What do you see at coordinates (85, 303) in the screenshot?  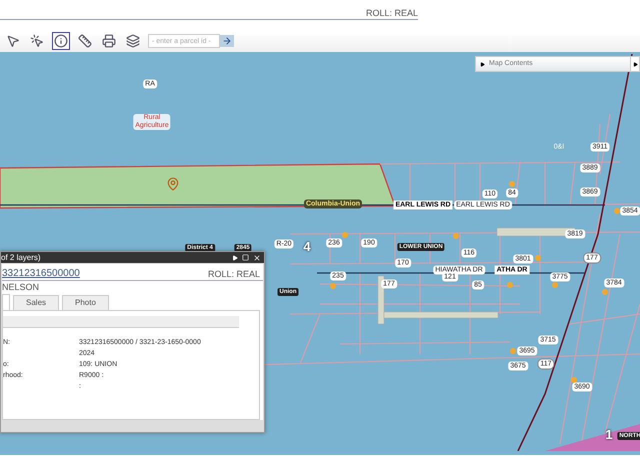 I see `tab: Photo` at bounding box center [85, 303].